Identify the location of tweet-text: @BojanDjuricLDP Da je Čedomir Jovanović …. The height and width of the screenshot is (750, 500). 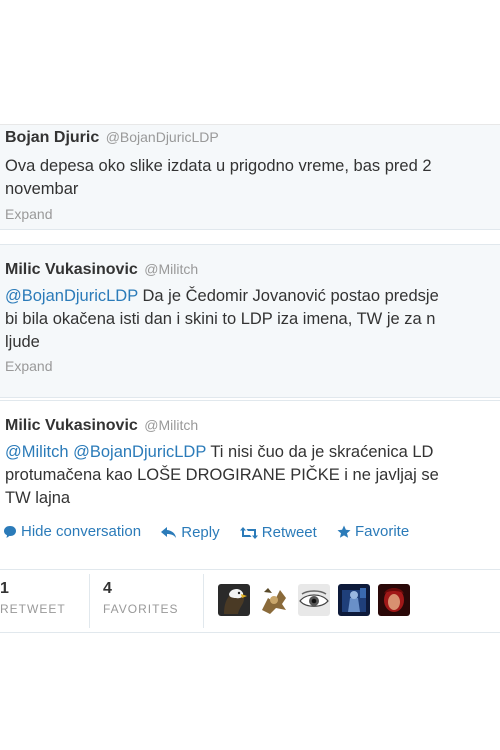
(252, 319).